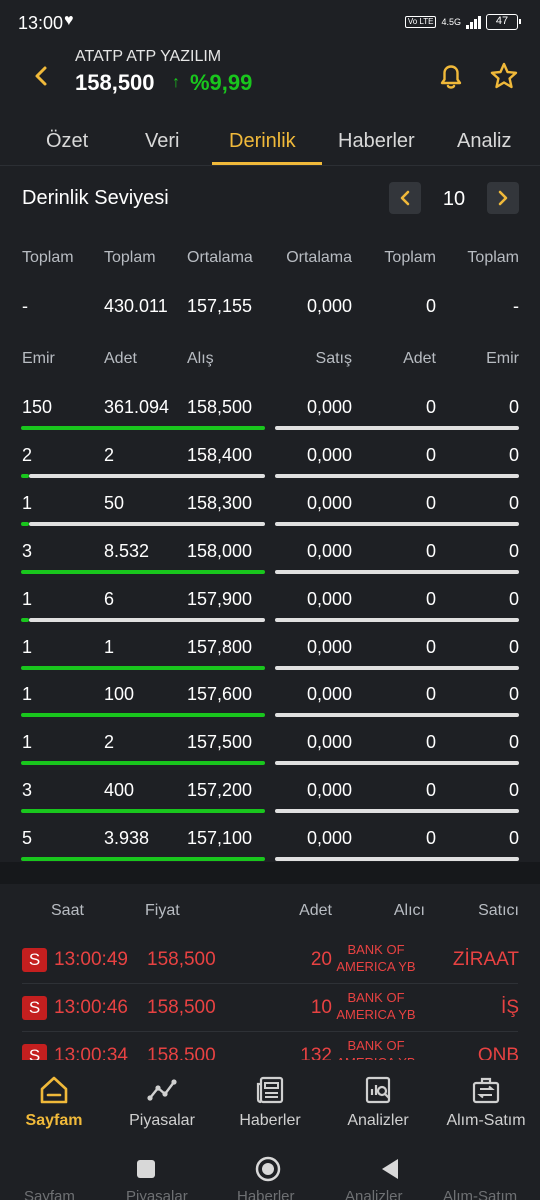  Describe the element at coordinates (480, 1194) in the screenshot. I see `ghost-label: Alım-Satım` at that location.